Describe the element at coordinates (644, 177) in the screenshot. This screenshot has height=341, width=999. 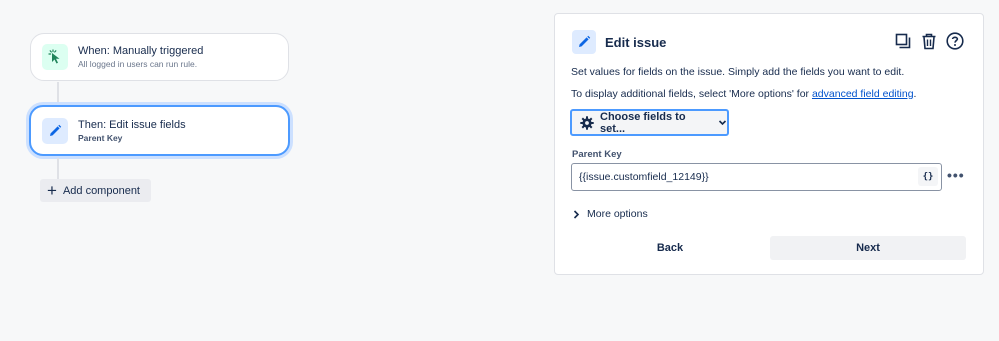
I see `parent-key-value: {{issue.customfield_12149}}` at that location.